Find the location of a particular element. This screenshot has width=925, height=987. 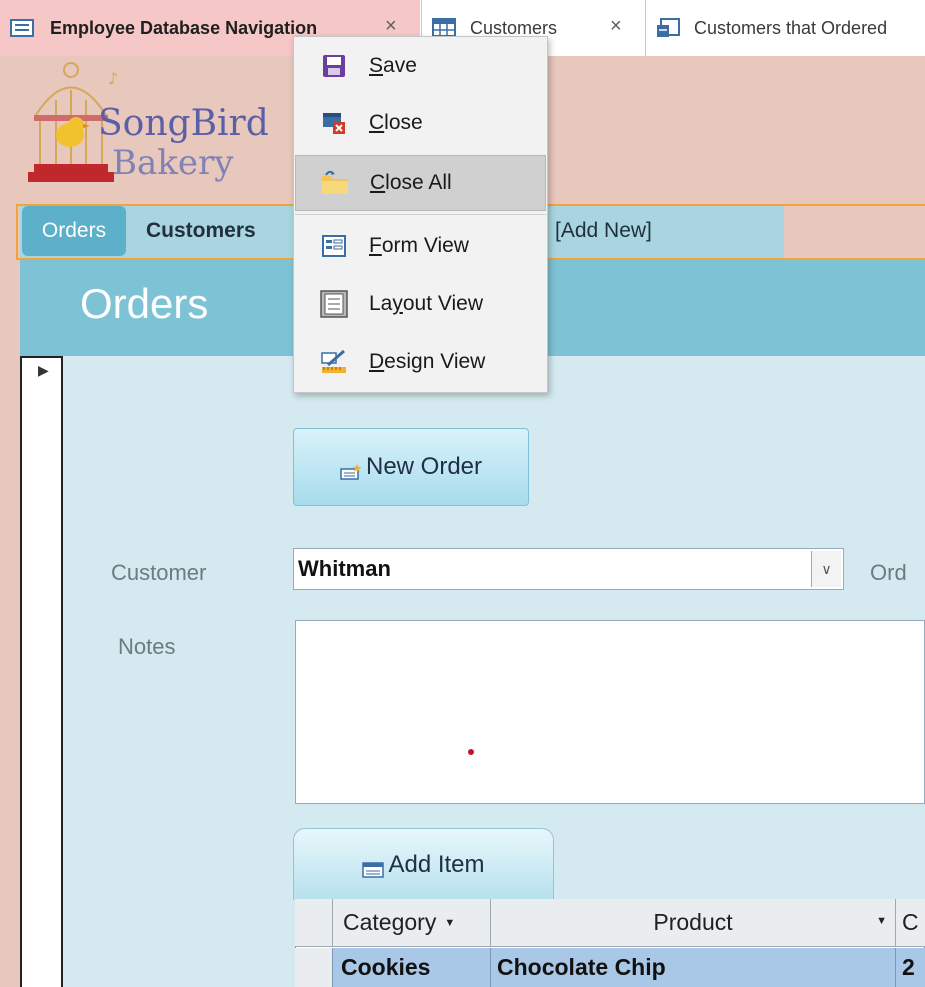

row-selector is located at coordinates (314, 967).